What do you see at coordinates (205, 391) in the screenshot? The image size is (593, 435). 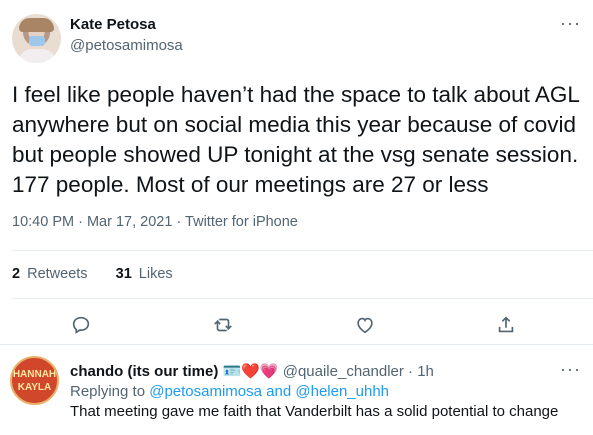 I see `mention-link: @petosamimosa` at bounding box center [205, 391].